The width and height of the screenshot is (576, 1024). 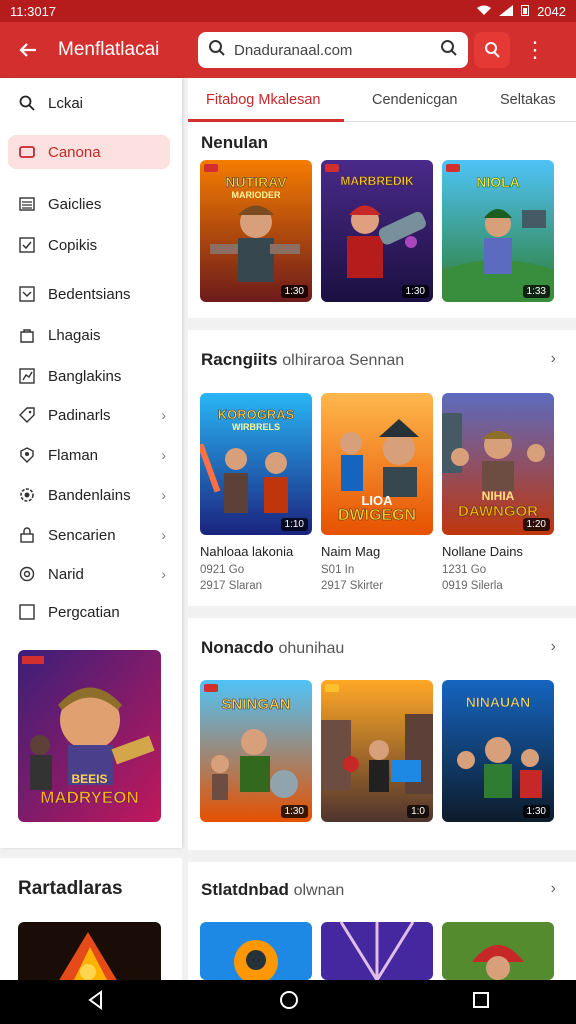 What do you see at coordinates (33, 11) in the screenshot?
I see `status-time: 11:3017` at bounding box center [33, 11].